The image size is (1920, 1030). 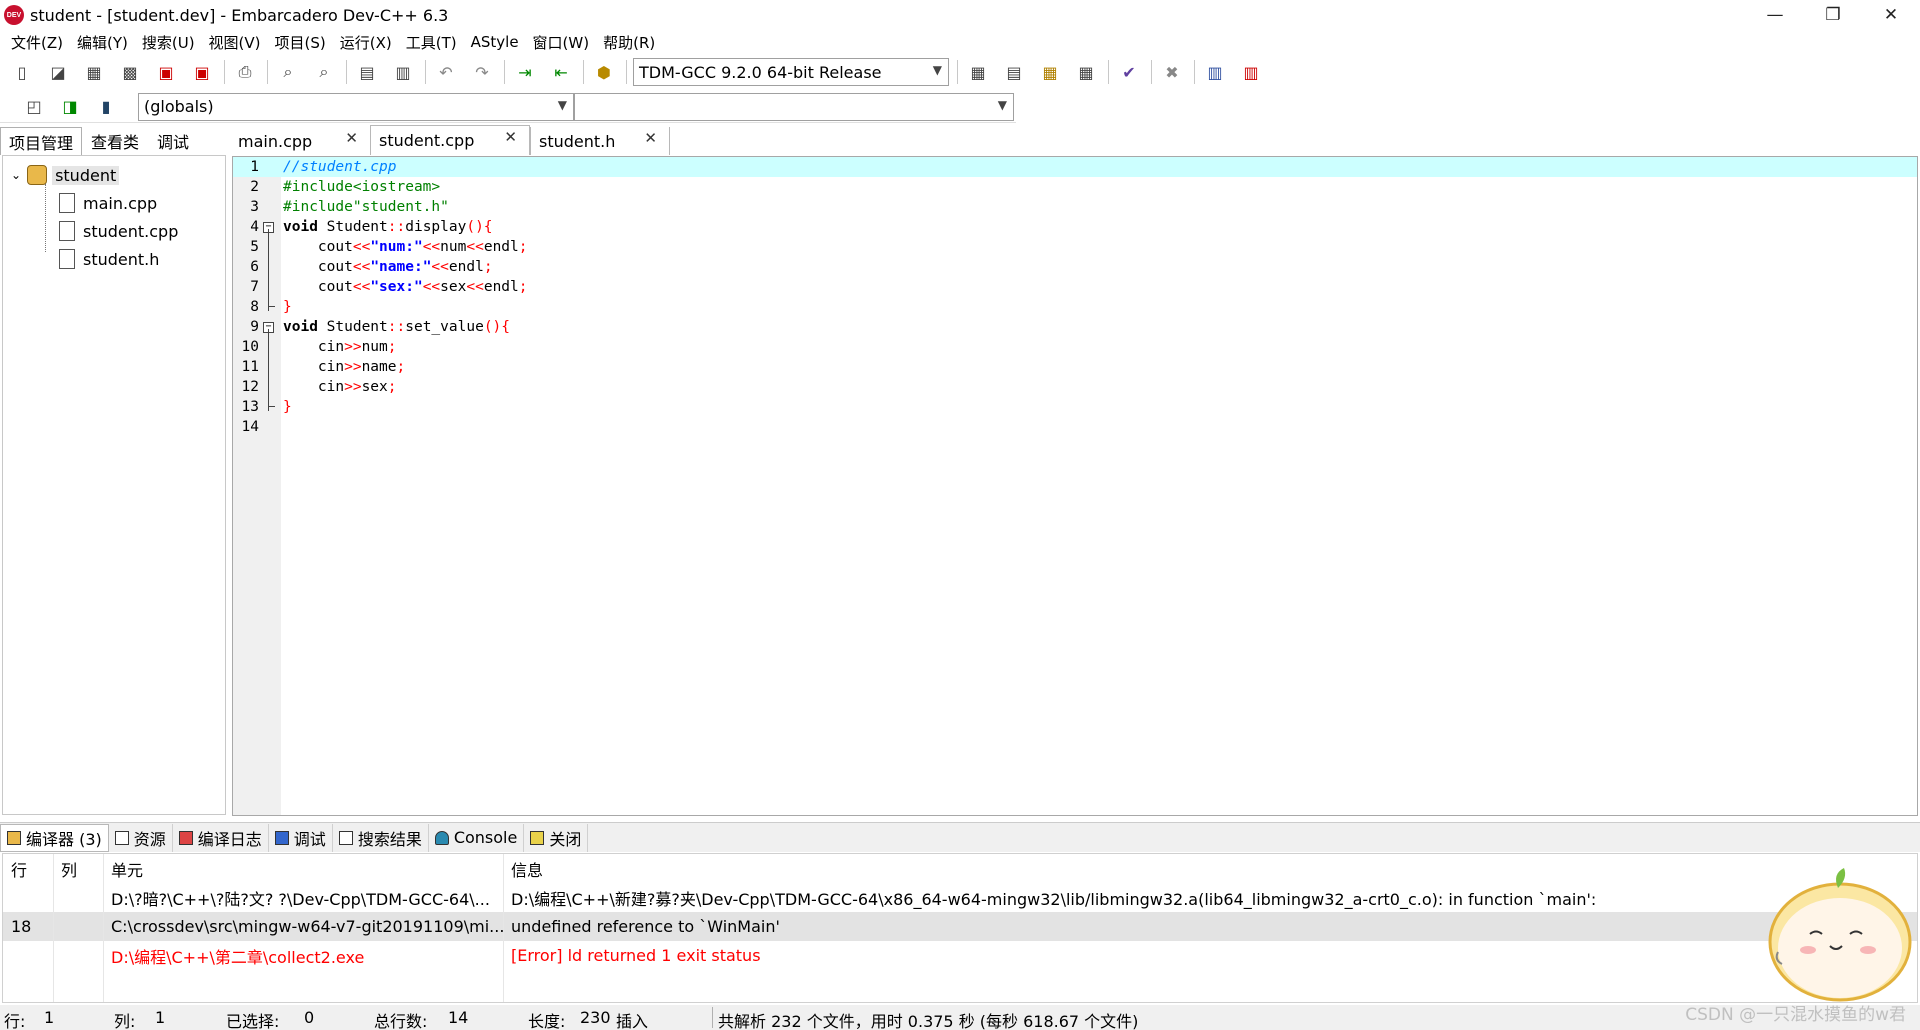 I want to click on code-token: "sex:", so click(x=396, y=287).